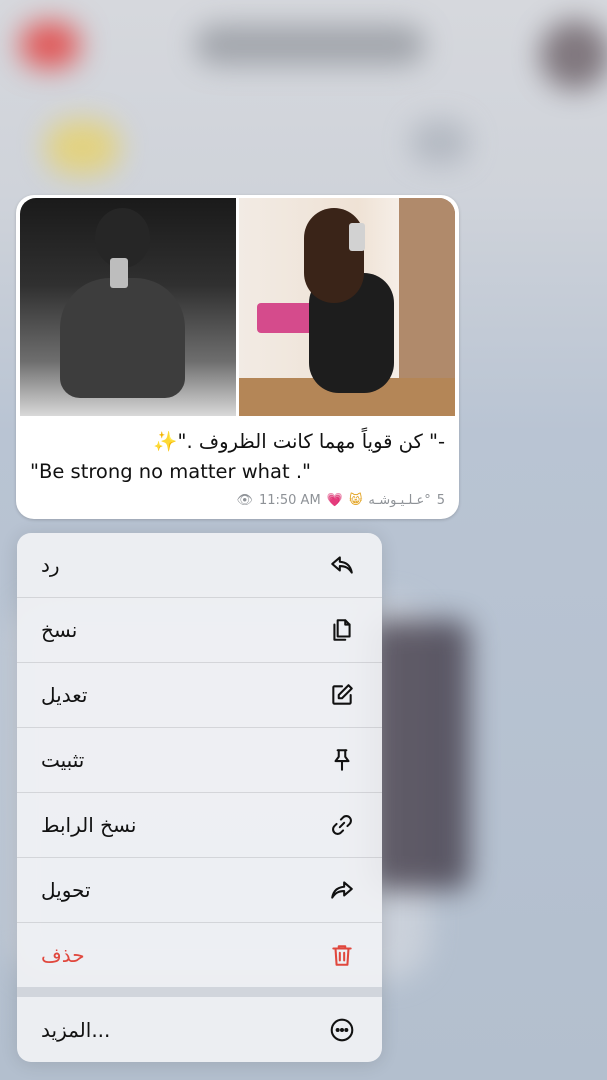  I want to click on blurred-pinned-message, so click(82, 147).